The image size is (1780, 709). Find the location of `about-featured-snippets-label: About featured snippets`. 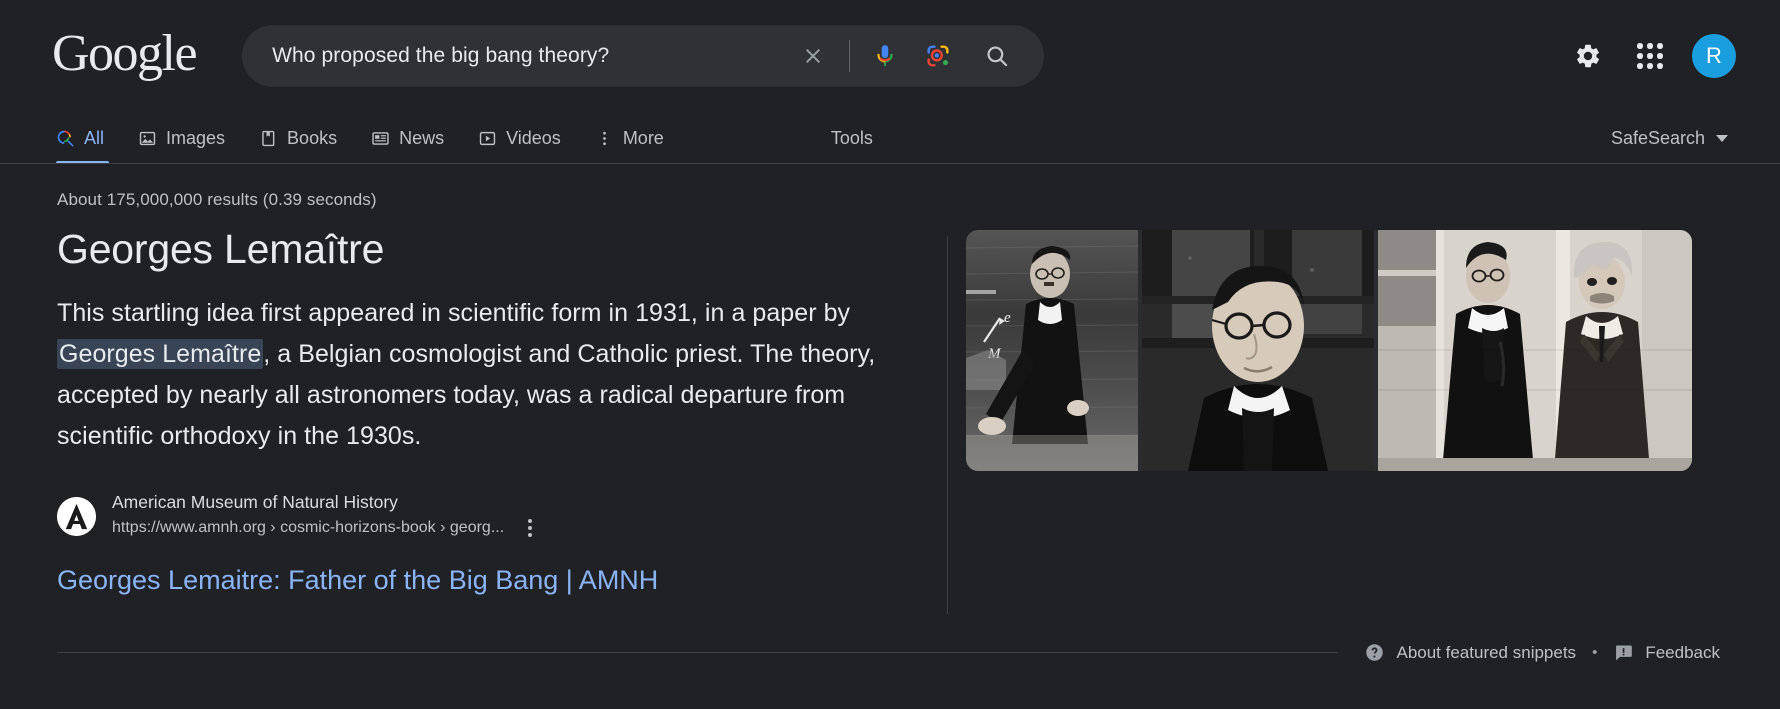

about-featured-snippets-label: About featured snippets is located at coordinates (1486, 652).